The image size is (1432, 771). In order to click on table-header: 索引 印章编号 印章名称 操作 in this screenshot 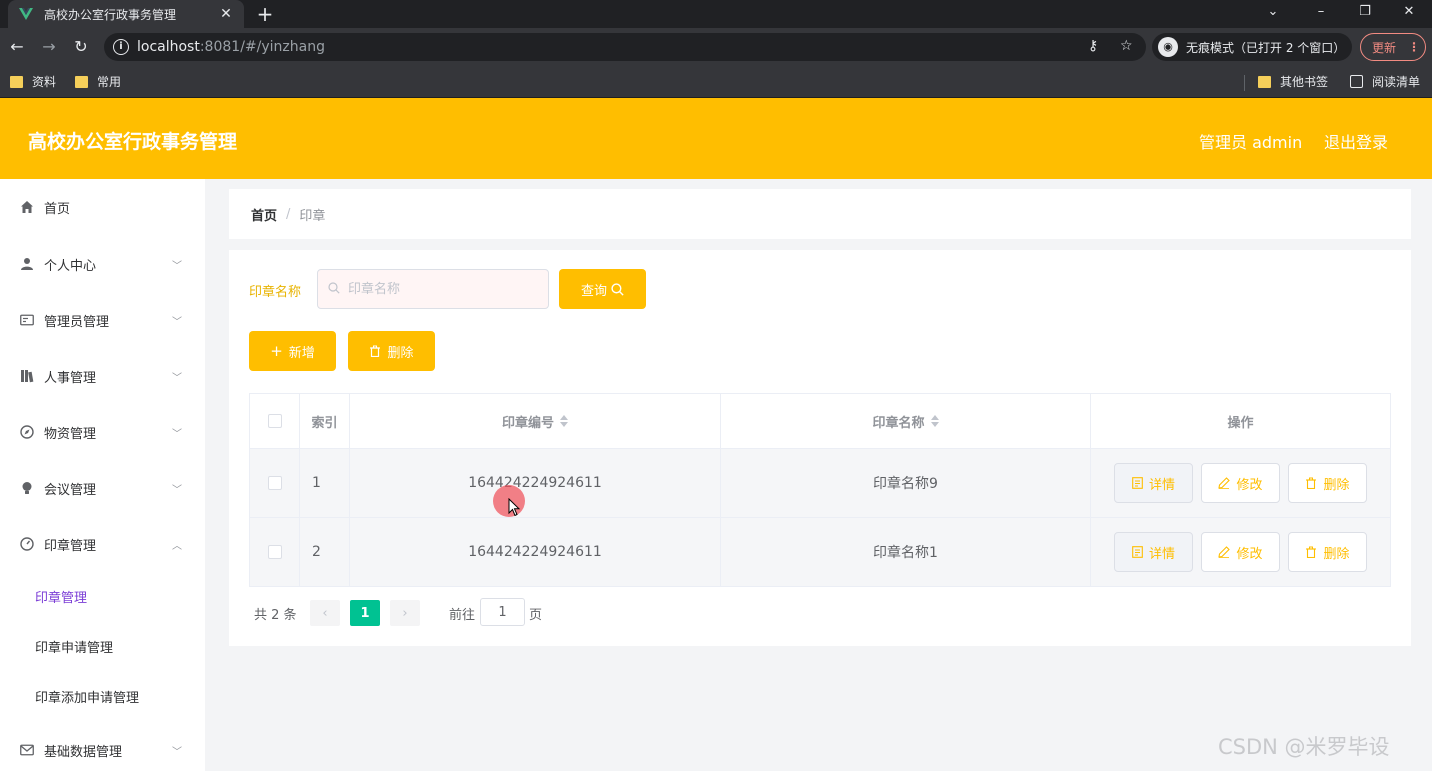, I will do `click(820, 421)`.